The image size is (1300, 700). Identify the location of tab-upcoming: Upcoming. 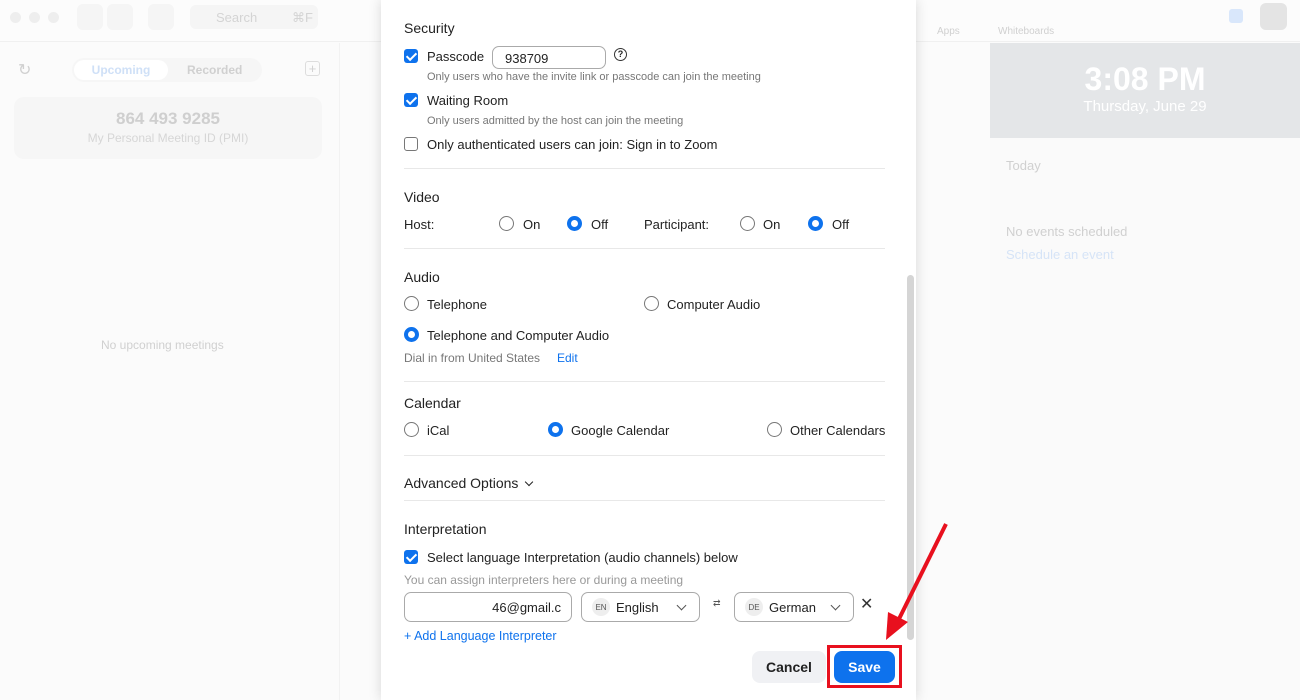
(121, 70).